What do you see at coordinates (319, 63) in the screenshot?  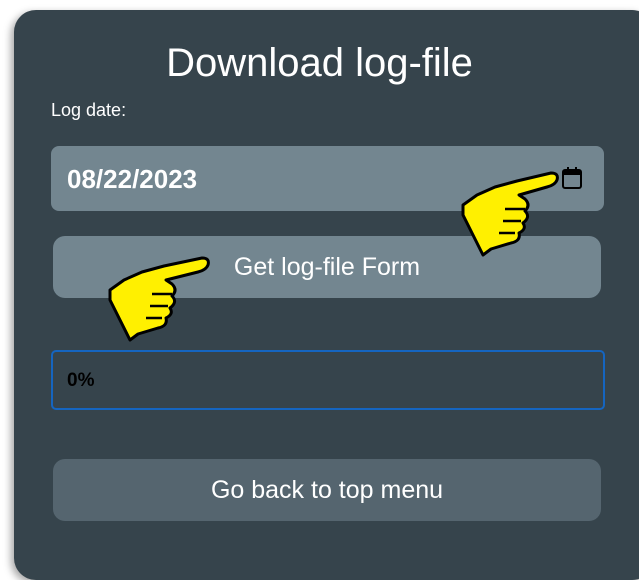 I see `page-title: Download log-file` at bounding box center [319, 63].